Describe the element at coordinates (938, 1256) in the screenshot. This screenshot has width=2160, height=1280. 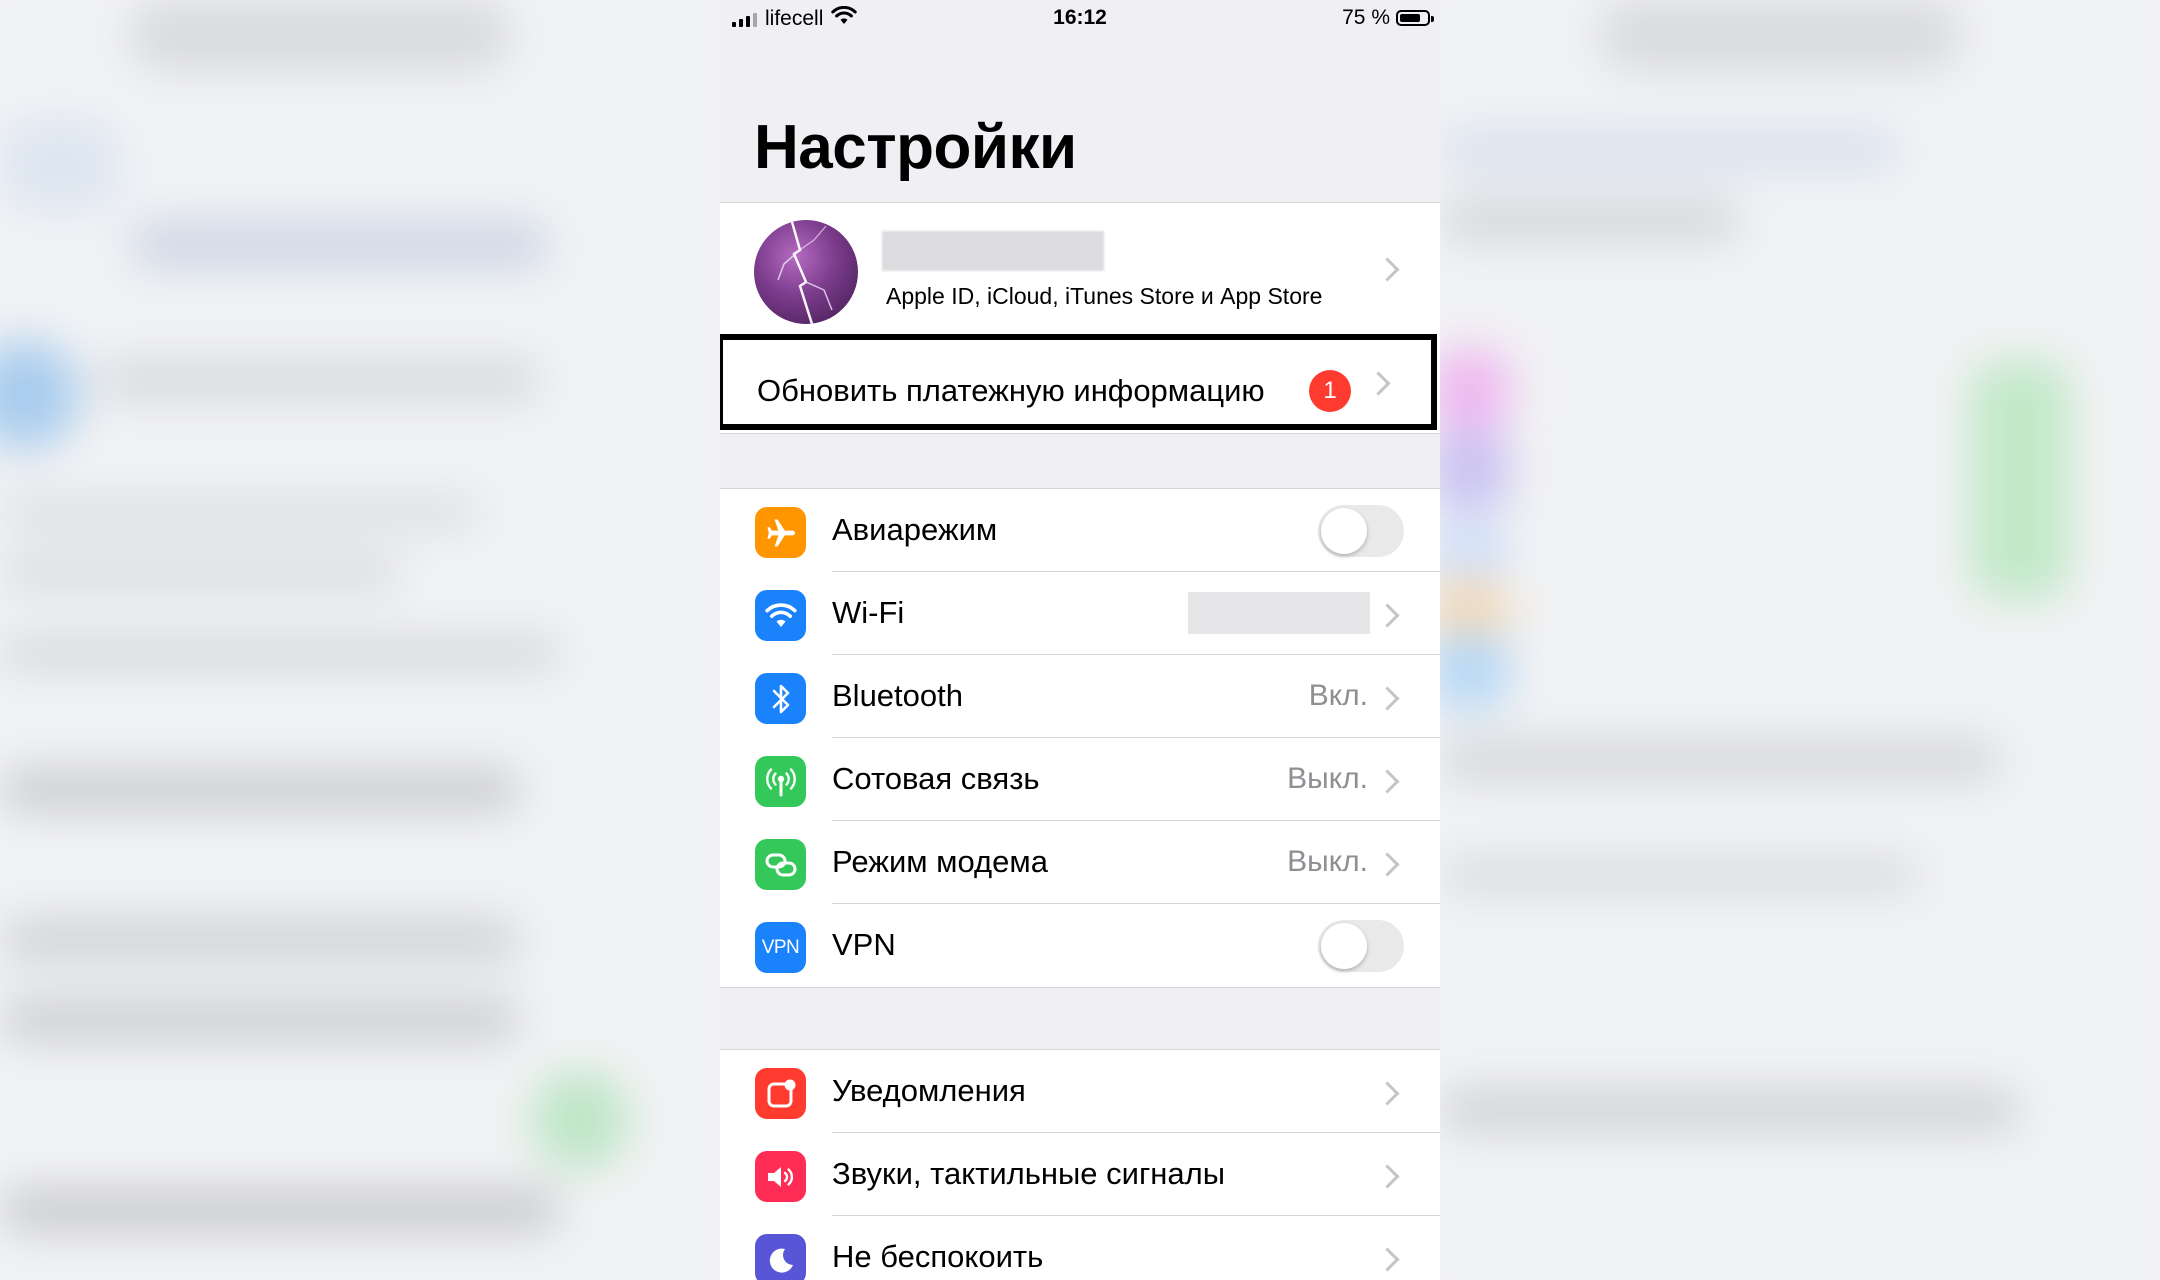
I see `row-label: Не беспокоить` at that location.